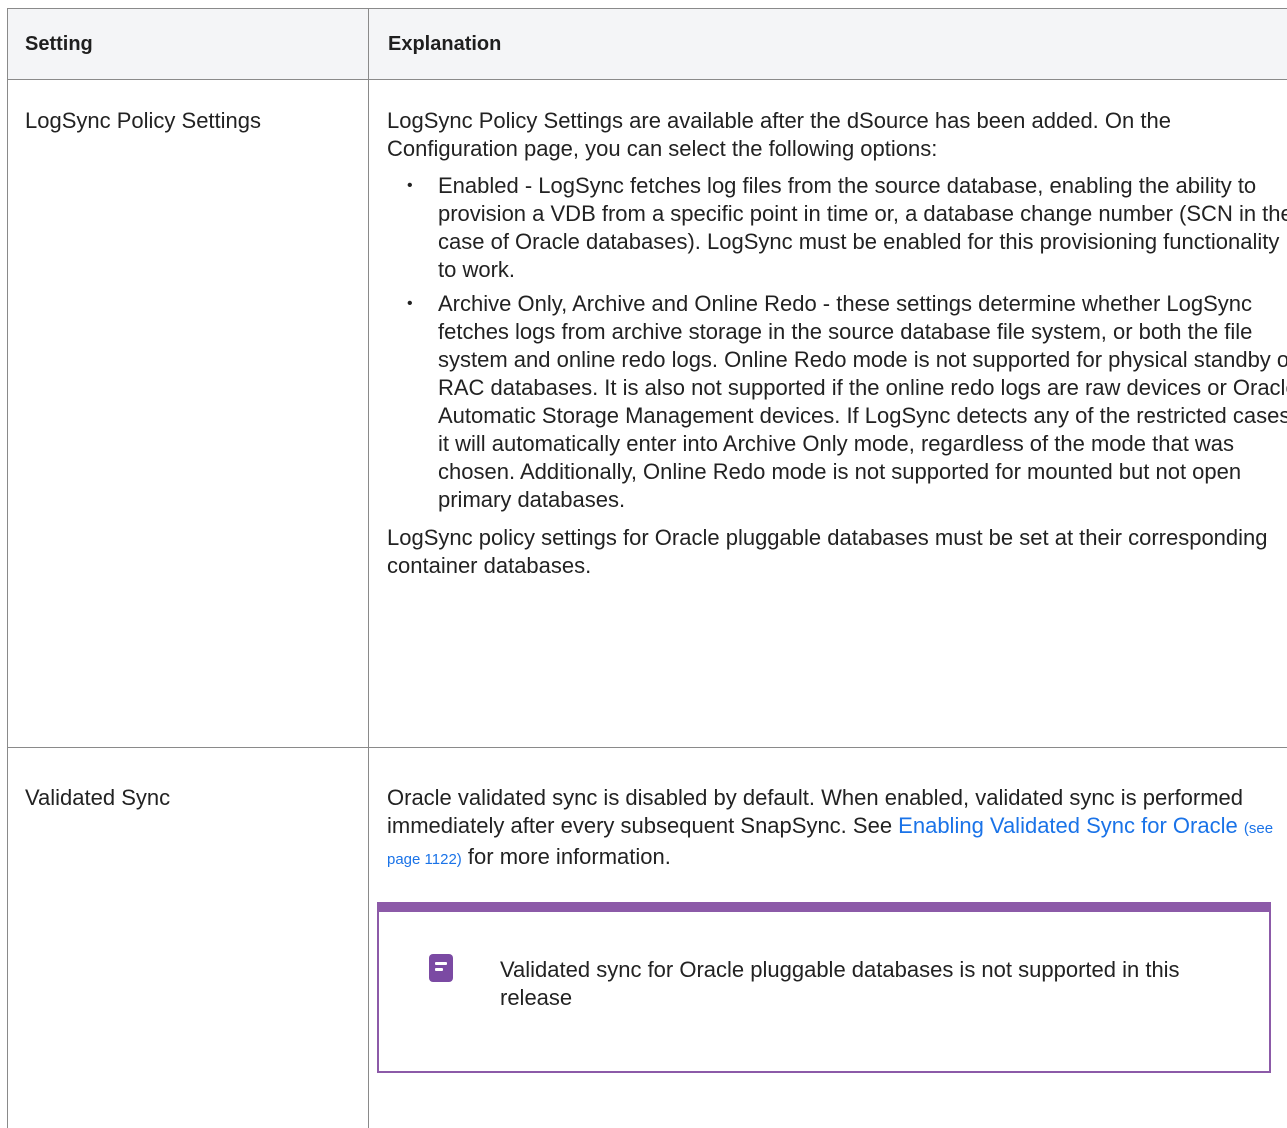 Image resolution: width=1287 pixels, height=1128 pixels. What do you see at coordinates (647, 44) in the screenshot?
I see `table-header-row: Setting Explanation` at bounding box center [647, 44].